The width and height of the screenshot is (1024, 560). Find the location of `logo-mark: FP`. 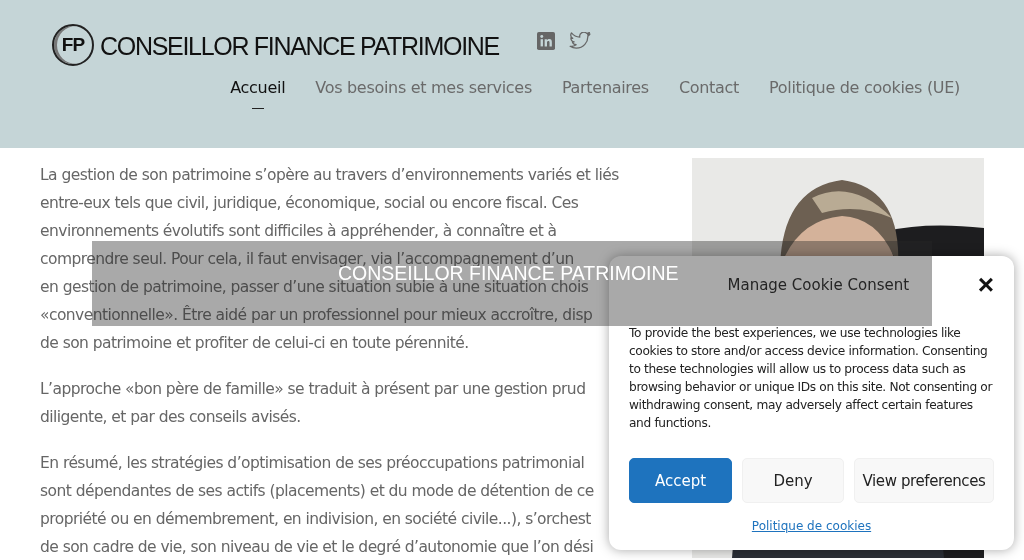

logo-mark: FP is located at coordinates (73, 45).